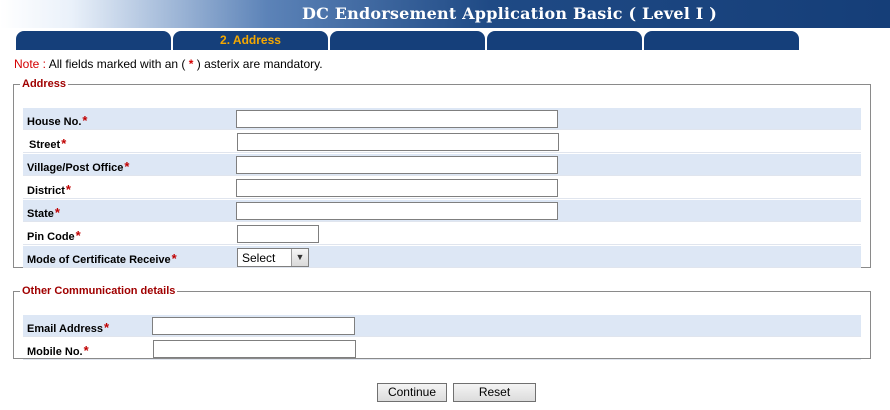 The image size is (890, 410). I want to click on village-row: Village/Post Office*, so click(442, 165).